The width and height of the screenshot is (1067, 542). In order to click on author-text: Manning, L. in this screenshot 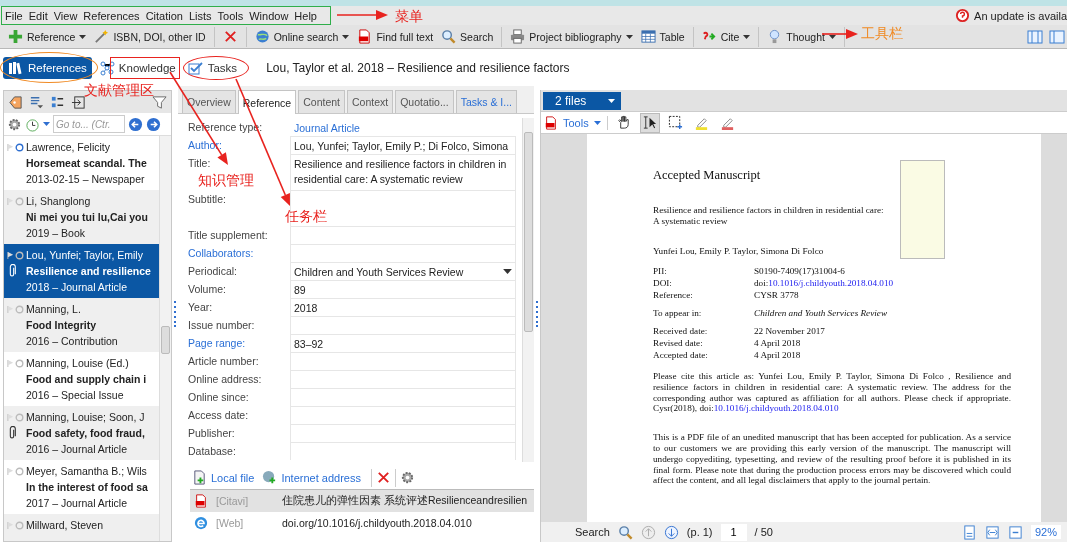, I will do `click(53, 309)`.